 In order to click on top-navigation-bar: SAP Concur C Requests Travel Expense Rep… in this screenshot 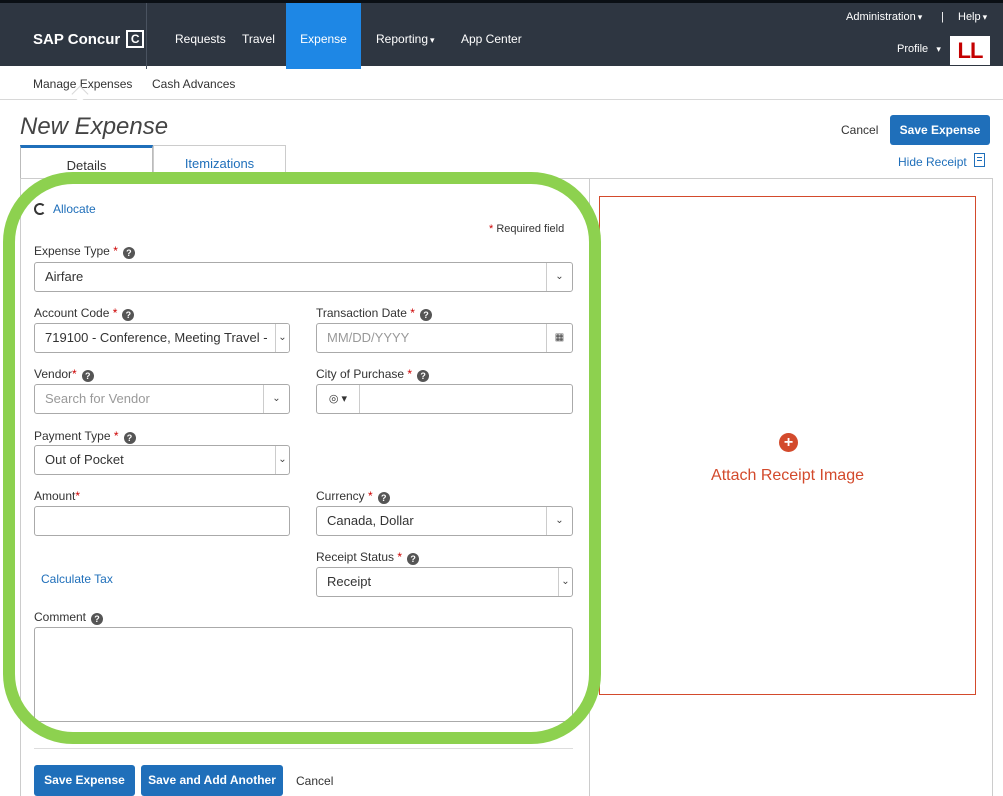, I will do `click(501, 34)`.